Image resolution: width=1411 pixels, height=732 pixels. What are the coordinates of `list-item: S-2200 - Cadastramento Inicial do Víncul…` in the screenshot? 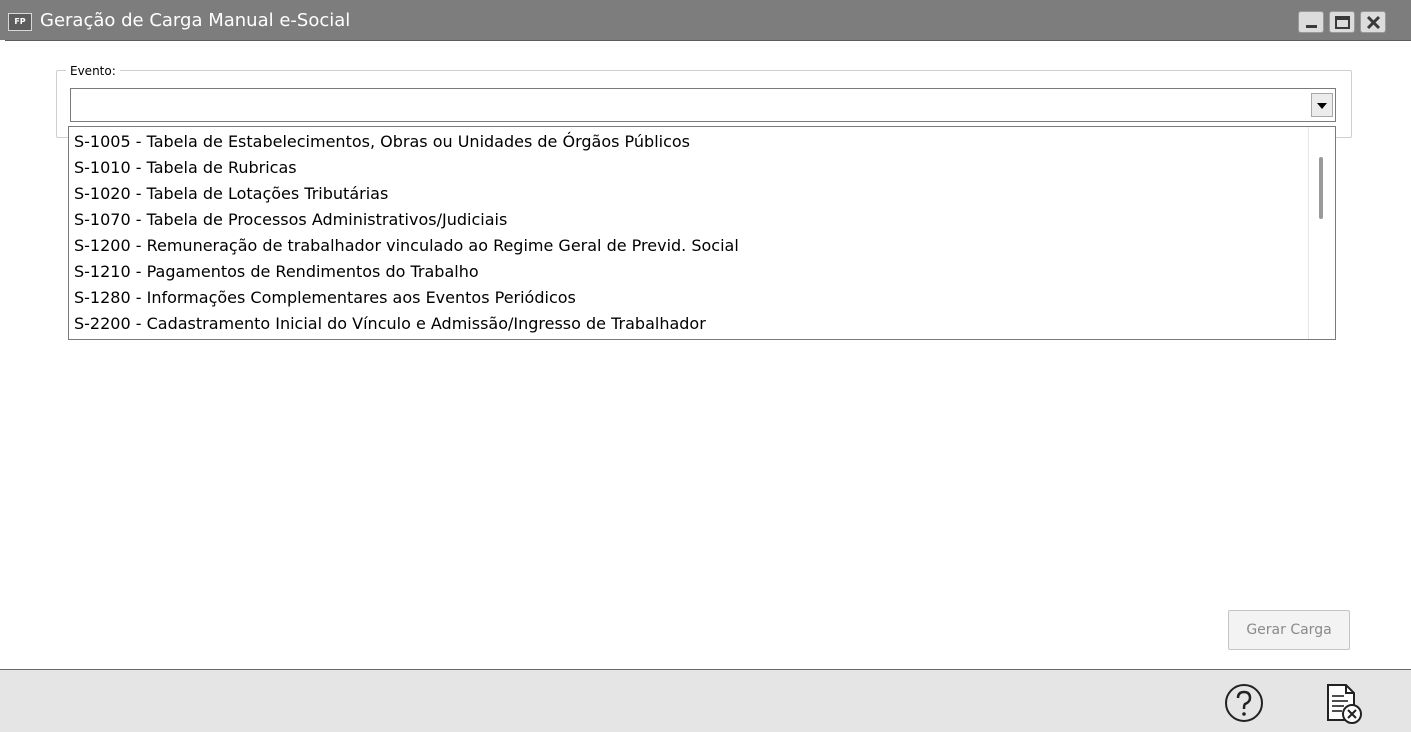 It's located at (390, 324).